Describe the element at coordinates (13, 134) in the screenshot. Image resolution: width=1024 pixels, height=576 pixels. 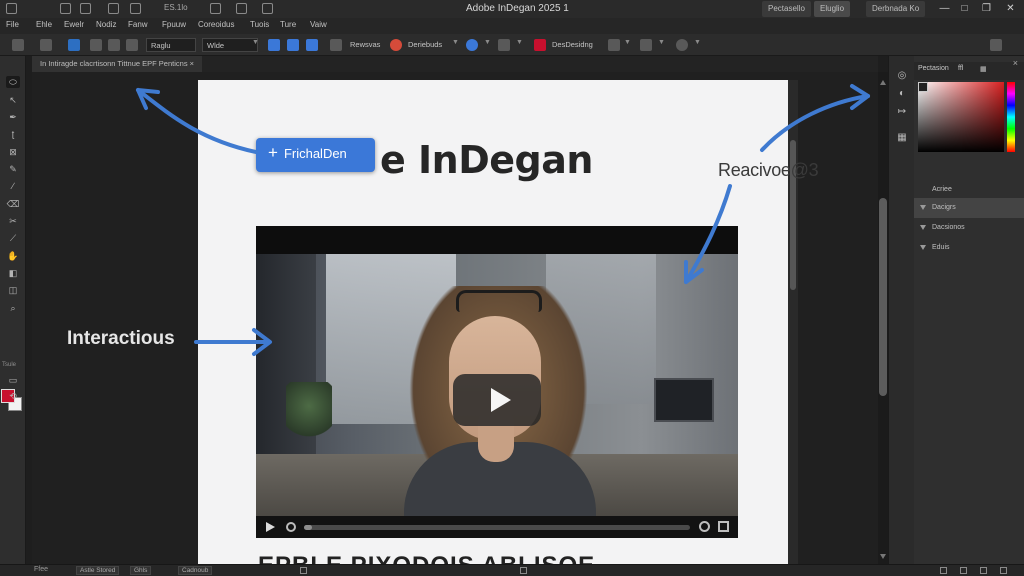
I see `type-tool-icon: ʈ` at that location.